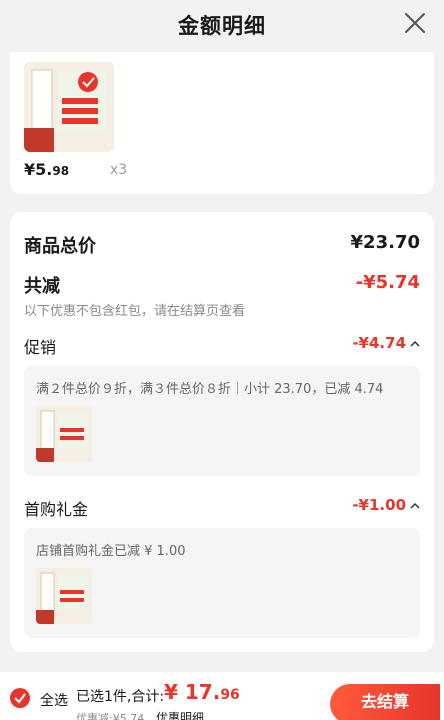  What do you see at coordinates (111, 551) in the screenshot?
I see `gift-detail: 店铺首购礼金已减 ¥ 1.00` at bounding box center [111, 551].